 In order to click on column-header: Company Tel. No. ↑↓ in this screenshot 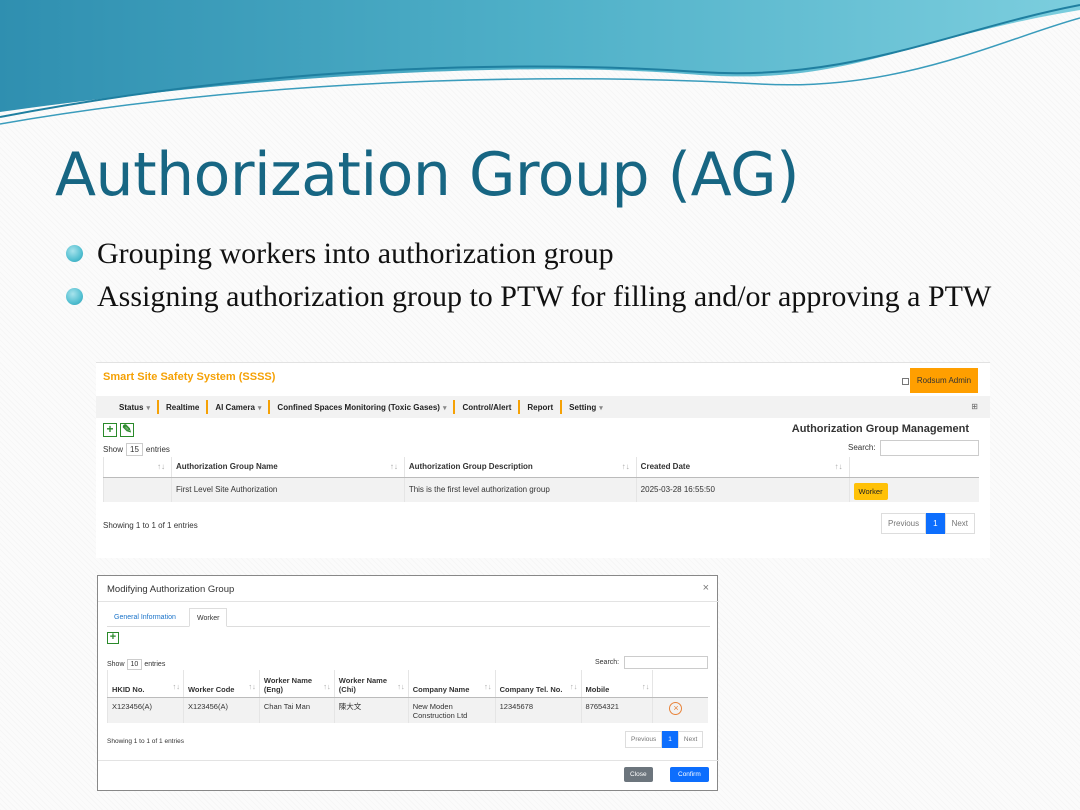, I will do `click(538, 684)`.